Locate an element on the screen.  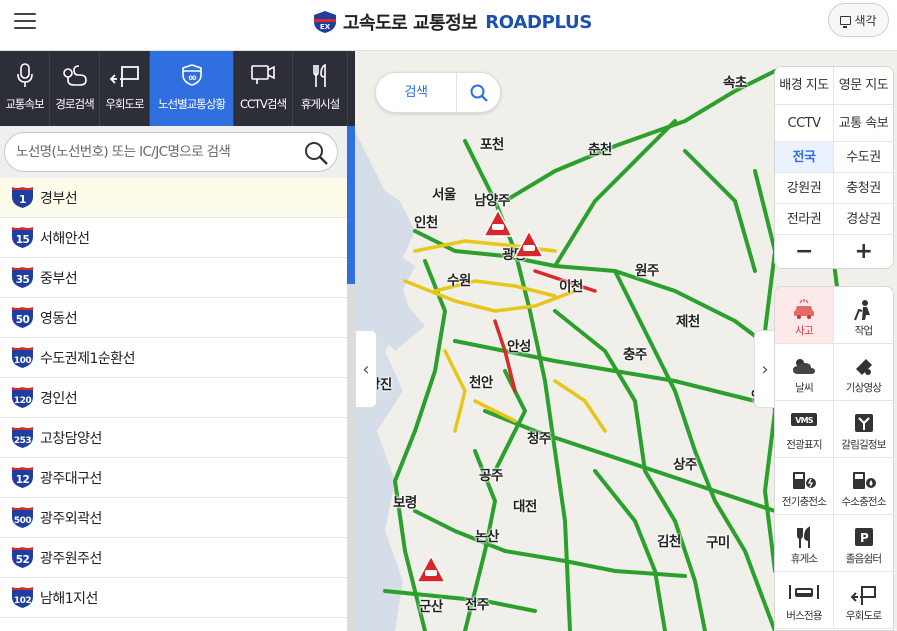
map-search-bar: 검색 is located at coordinates (438, 92).